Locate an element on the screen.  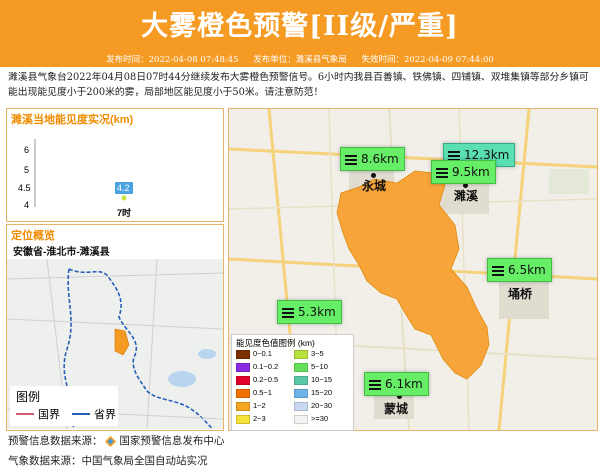
issue-time: 发布时间：2022-04-08 07:48:45 is located at coordinates (172, 60).